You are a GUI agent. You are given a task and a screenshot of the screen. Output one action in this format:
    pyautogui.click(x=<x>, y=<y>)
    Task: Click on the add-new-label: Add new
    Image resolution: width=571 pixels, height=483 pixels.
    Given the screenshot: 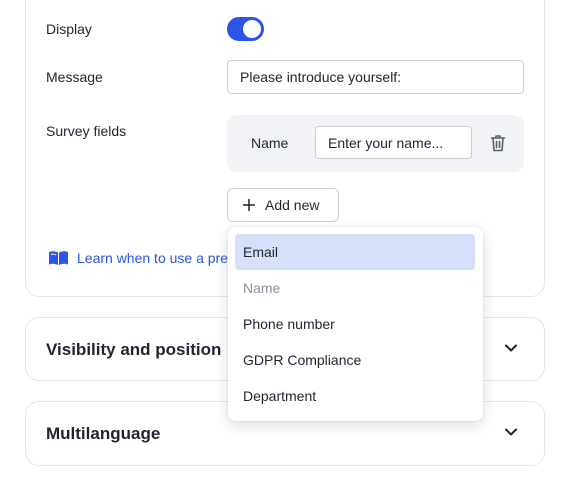 What is the action you would take?
    pyautogui.click(x=292, y=205)
    